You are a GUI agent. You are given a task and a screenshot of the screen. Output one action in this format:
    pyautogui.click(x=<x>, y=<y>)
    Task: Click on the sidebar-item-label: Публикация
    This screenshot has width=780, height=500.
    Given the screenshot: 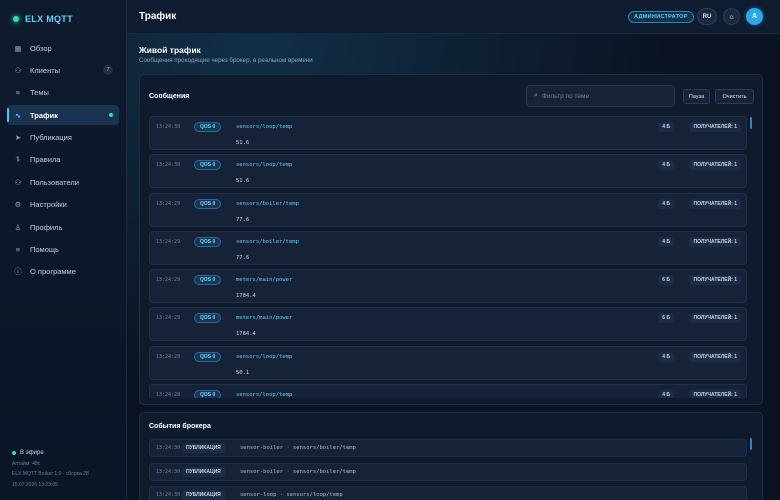 What is the action you would take?
    pyautogui.click(x=51, y=138)
    